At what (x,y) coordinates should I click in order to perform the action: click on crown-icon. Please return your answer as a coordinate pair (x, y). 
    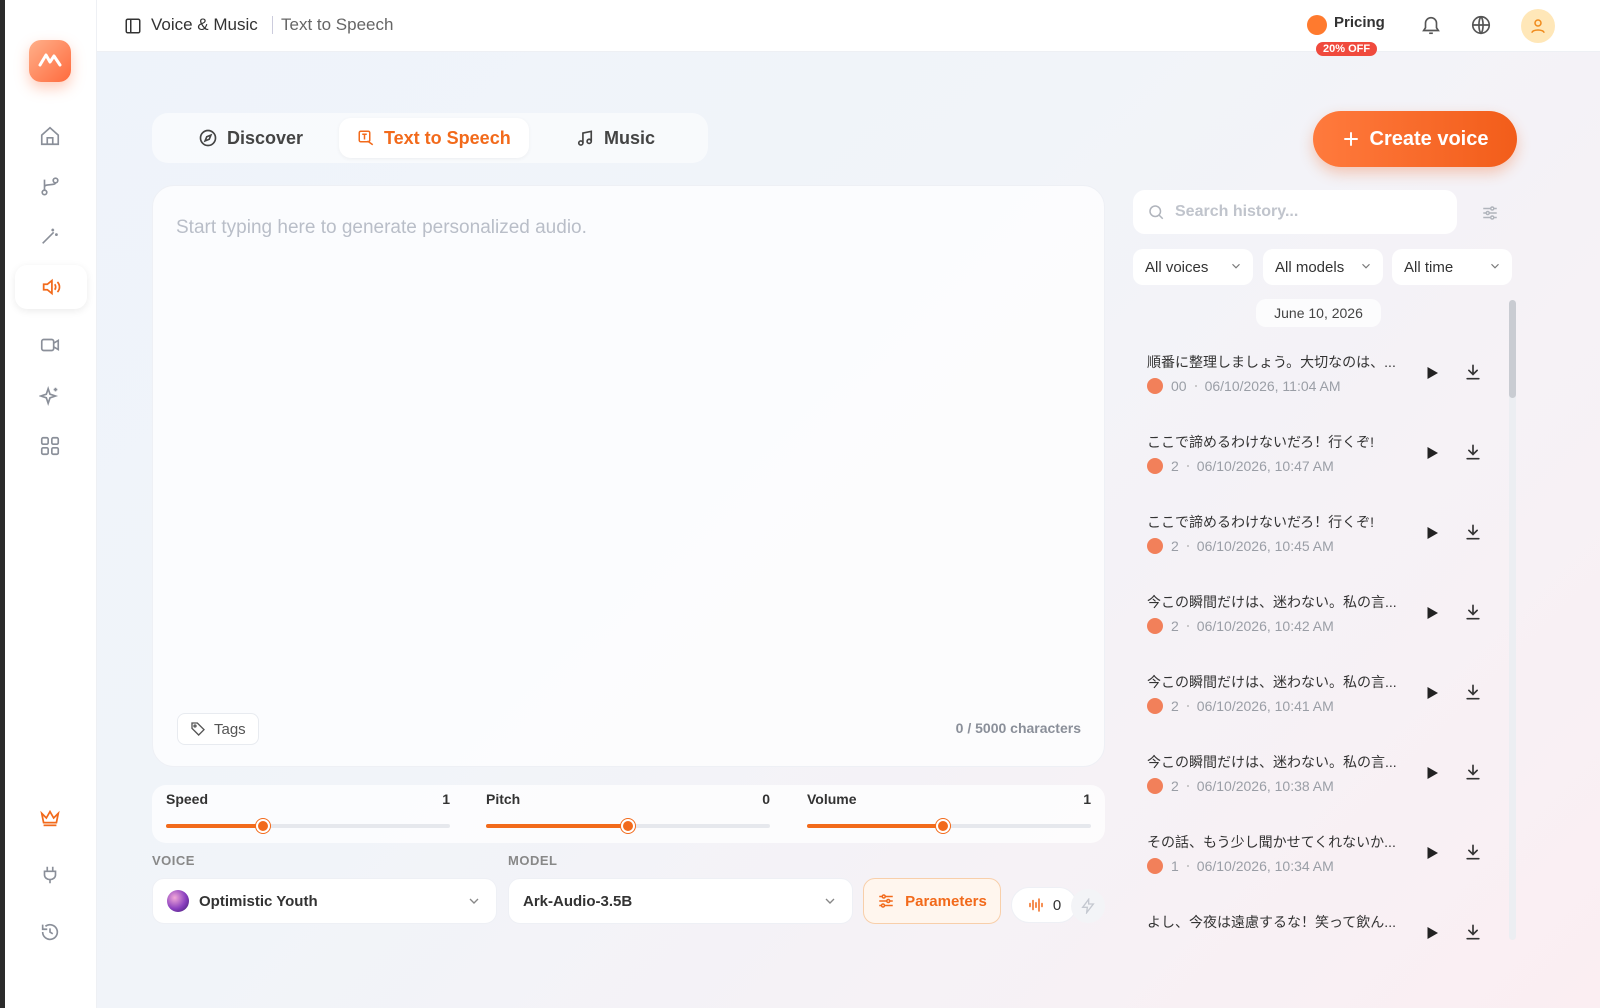
    Looking at the image, I should click on (50, 818).